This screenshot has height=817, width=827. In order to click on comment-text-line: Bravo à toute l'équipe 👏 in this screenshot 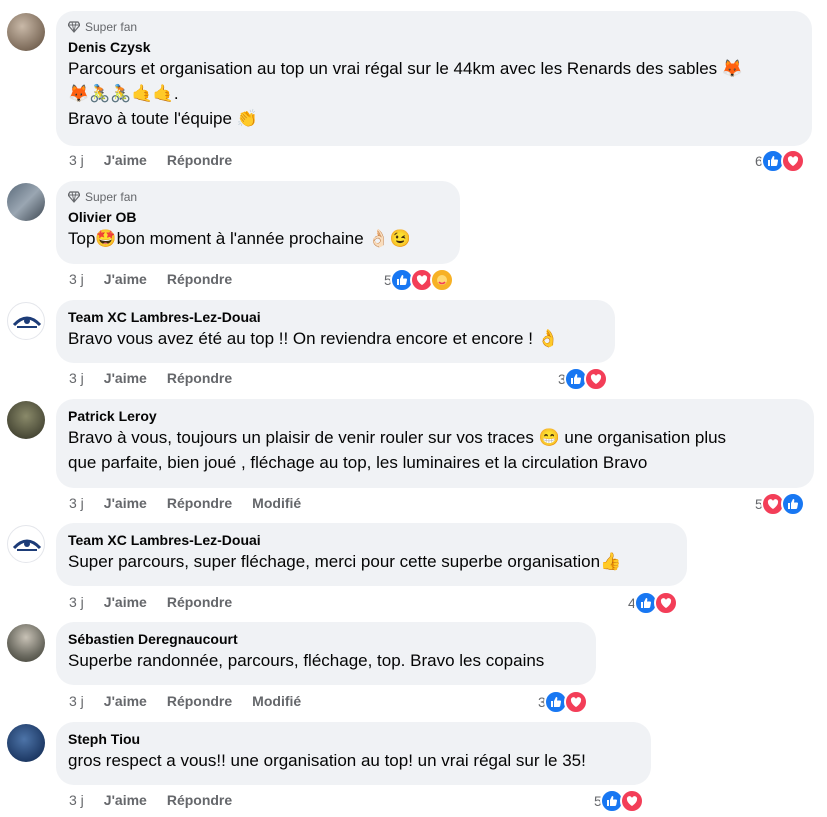, I will do `click(163, 118)`.